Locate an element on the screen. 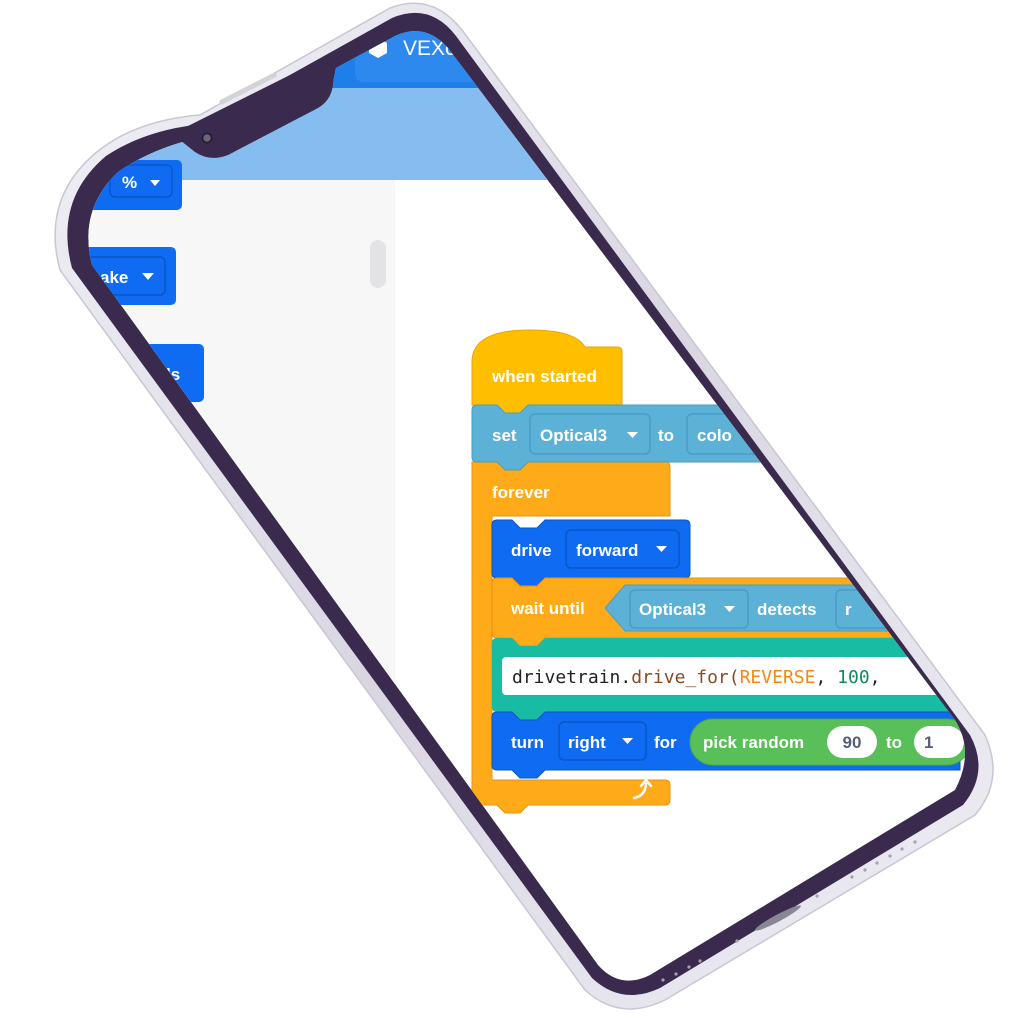 This screenshot has height=1029, width=1024. python-code-block: drivetrain.drive_for(REVERSE, 100, is located at coordinates (727, 679).